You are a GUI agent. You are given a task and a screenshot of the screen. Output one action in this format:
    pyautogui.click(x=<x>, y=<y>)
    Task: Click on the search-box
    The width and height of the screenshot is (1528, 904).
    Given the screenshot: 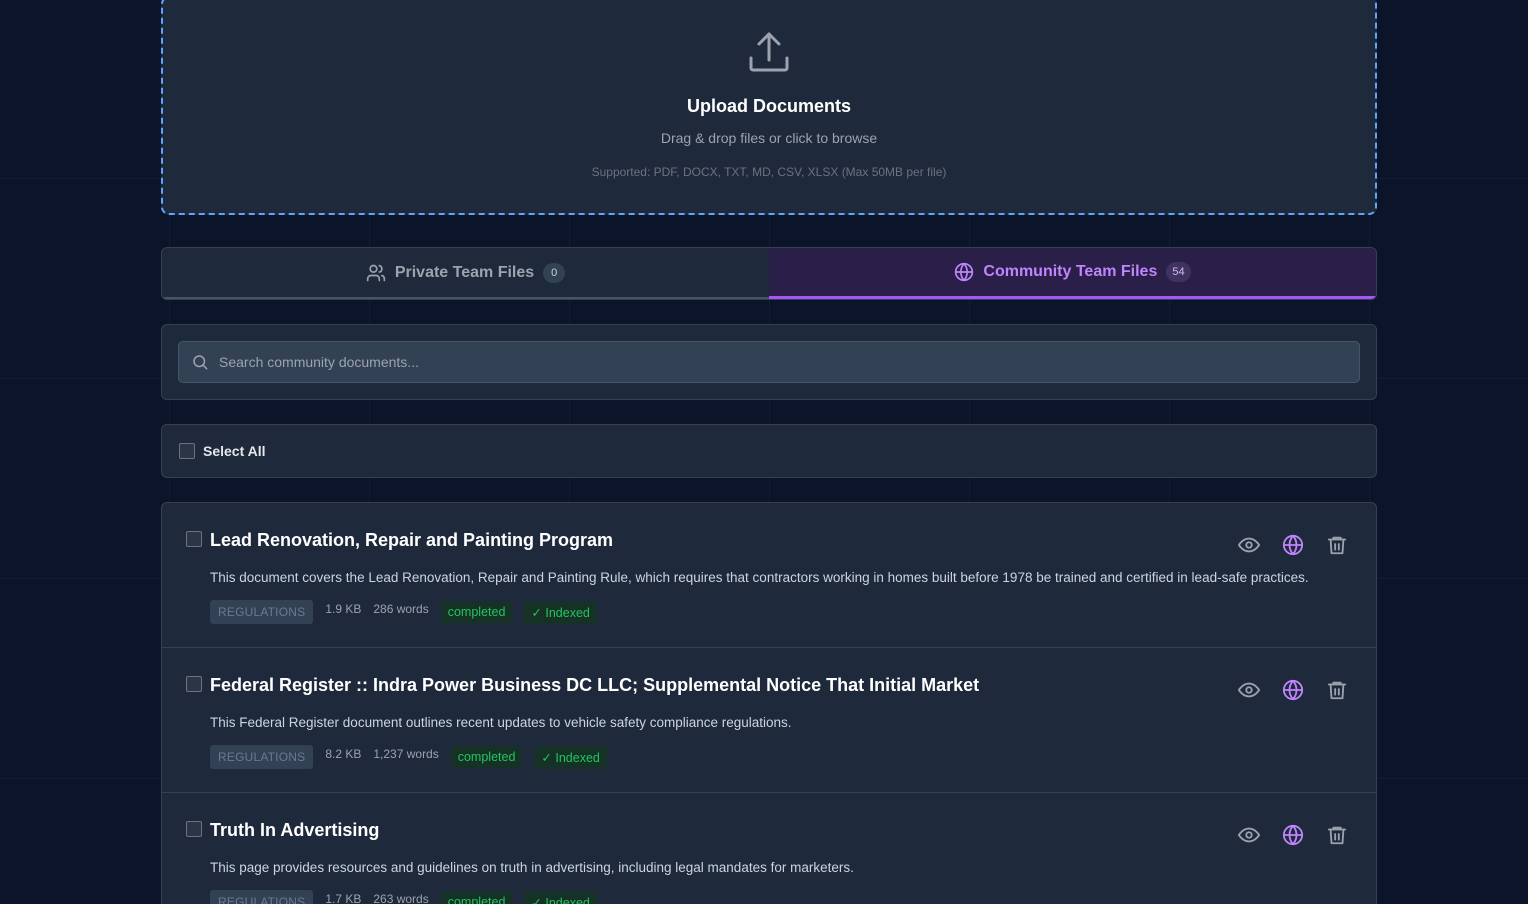 What is the action you would take?
    pyautogui.click(x=769, y=362)
    